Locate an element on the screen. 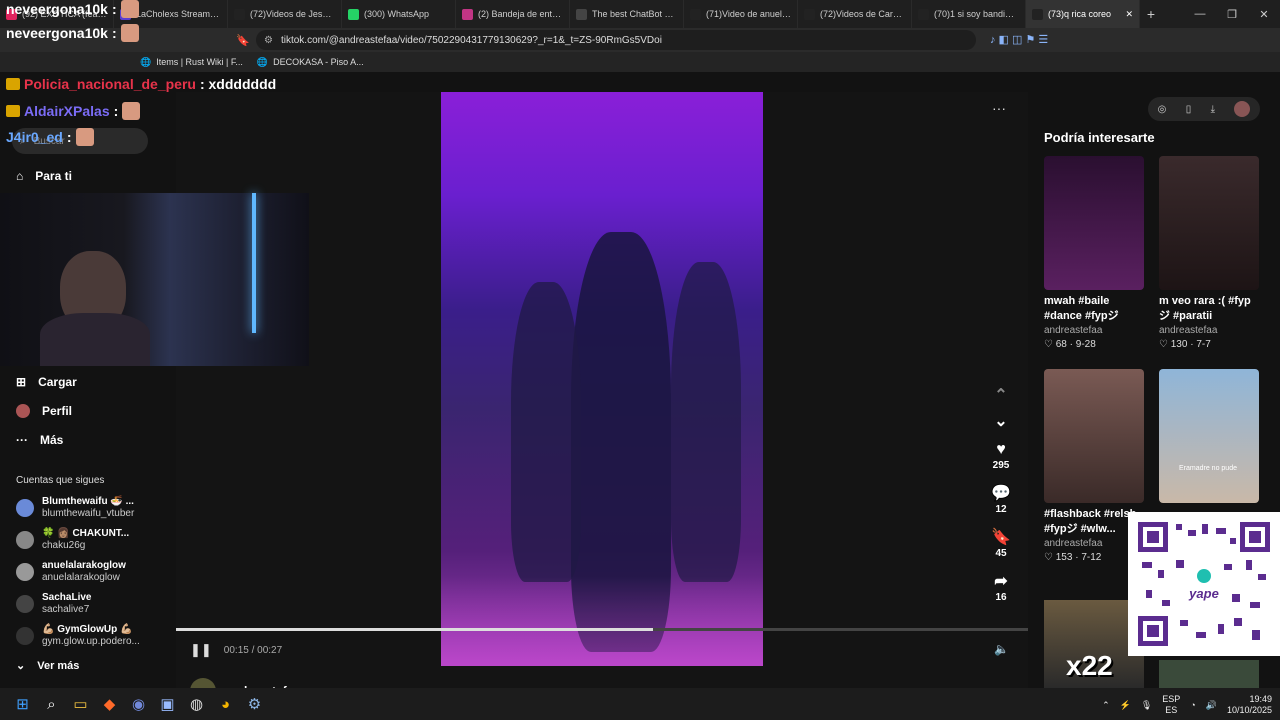  discord-icon: ◉ is located at coordinates (138, 704).